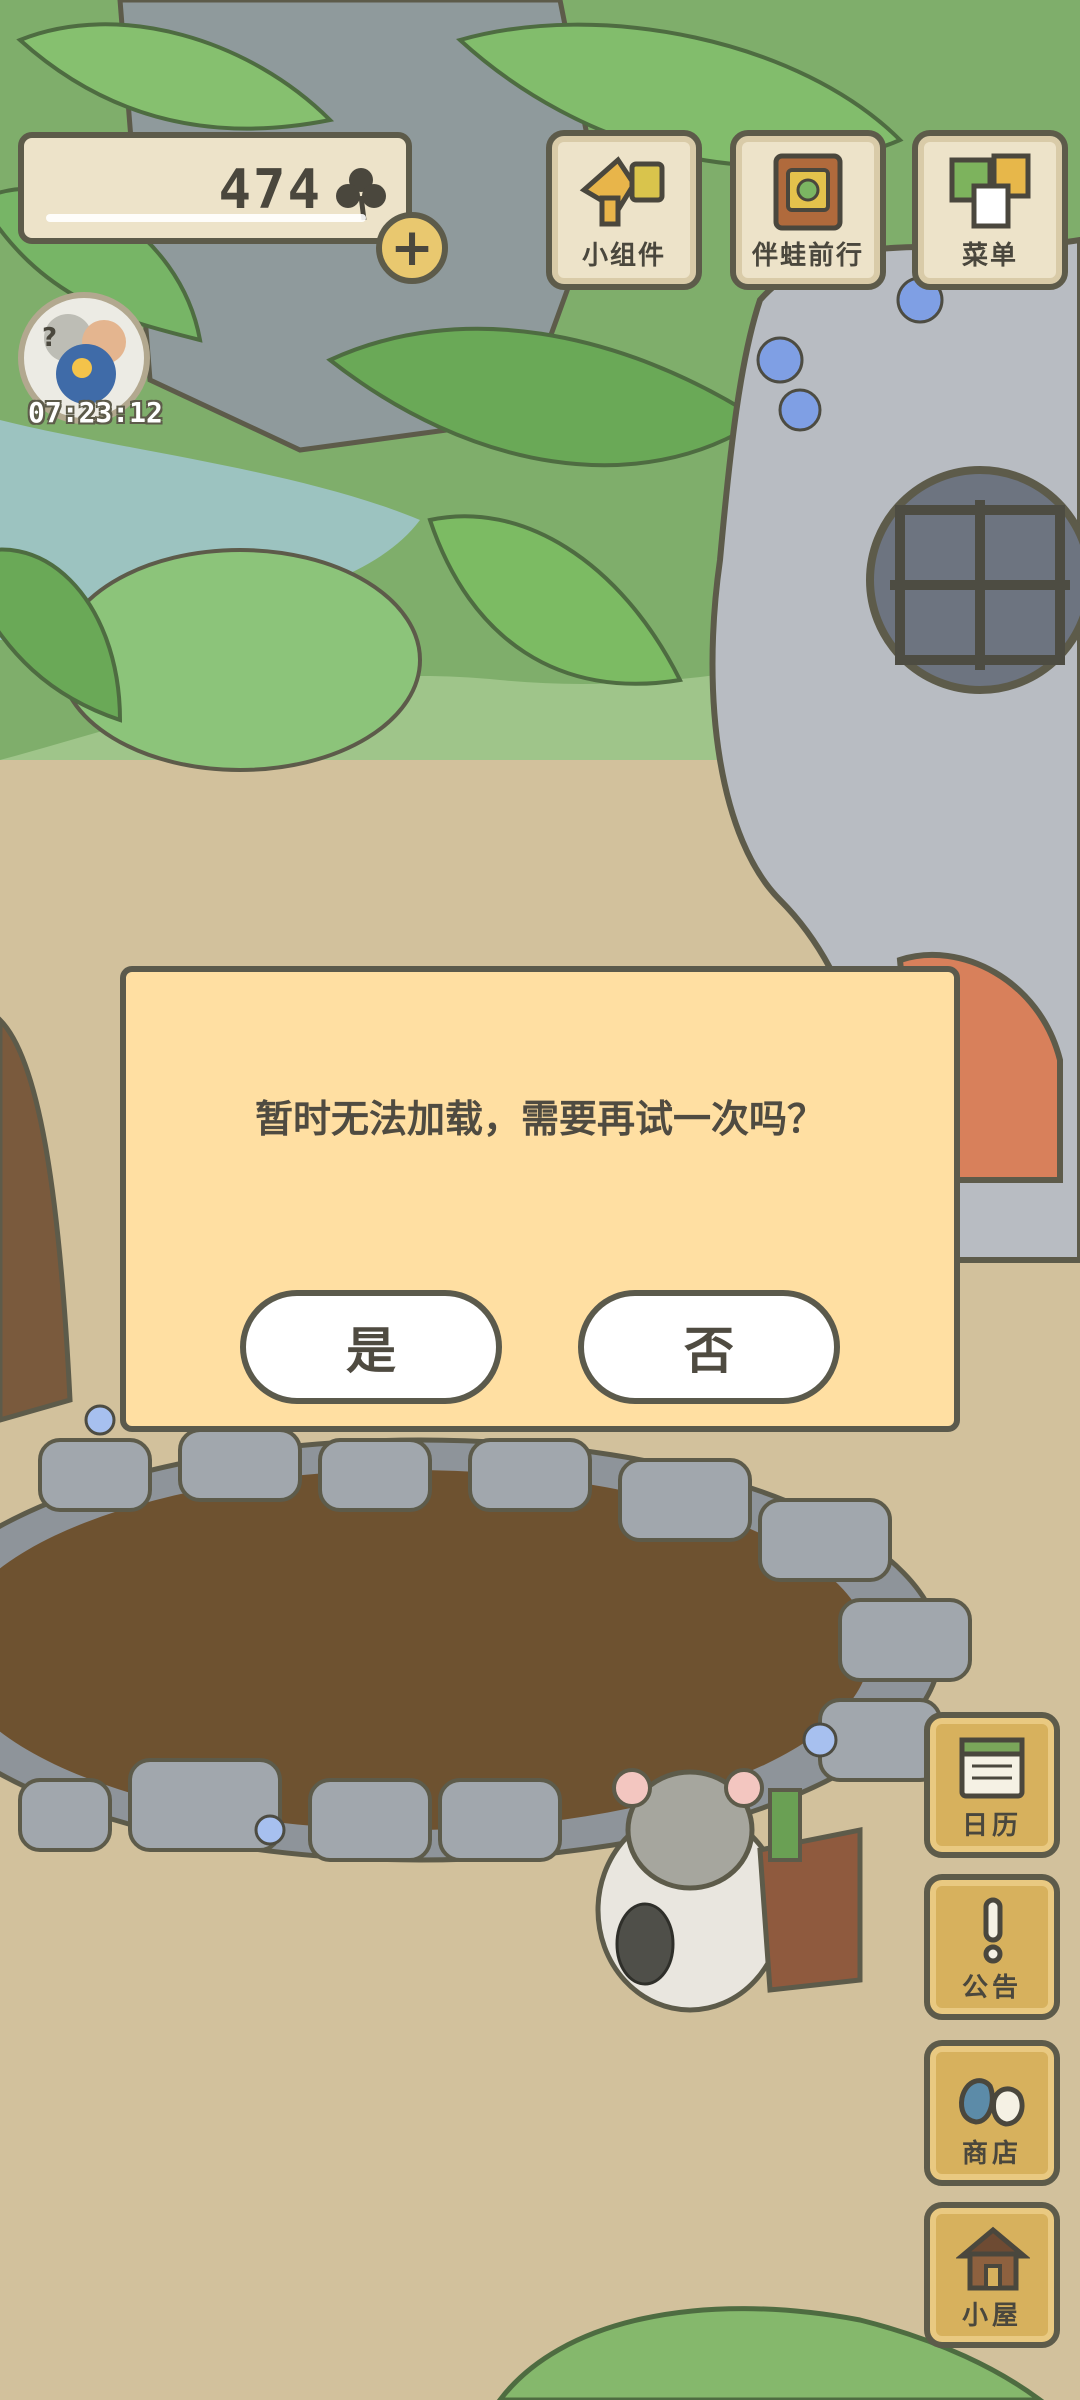  I want to click on widgets-button: 小组件, so click(624, 210).